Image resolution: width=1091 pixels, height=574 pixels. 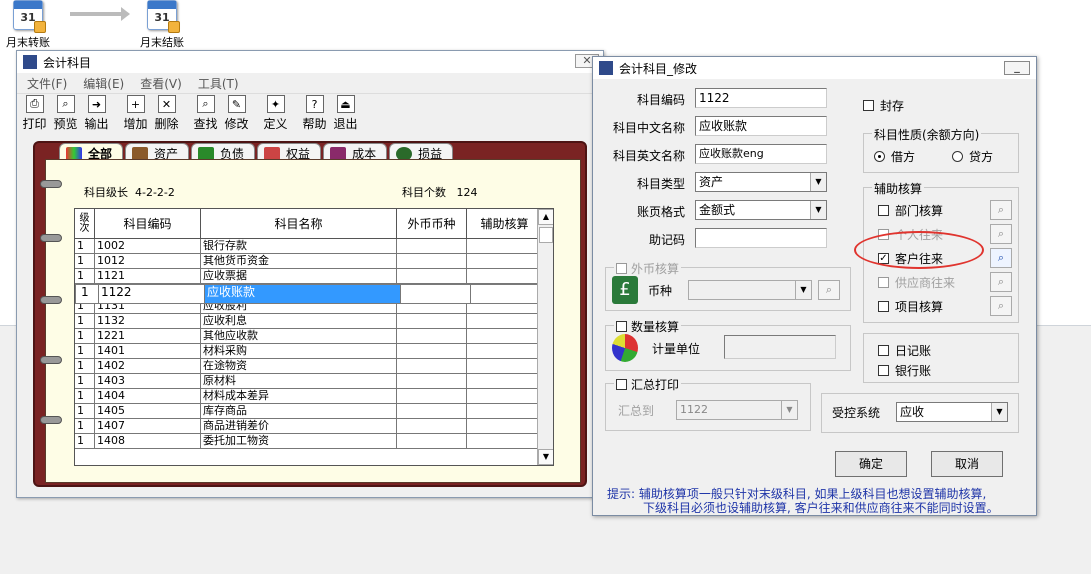 What do you see at coordinates (314, 321) in the screenshot?
I see `table-row: 1 1132 应收利息` at bounding box center [314, 321].